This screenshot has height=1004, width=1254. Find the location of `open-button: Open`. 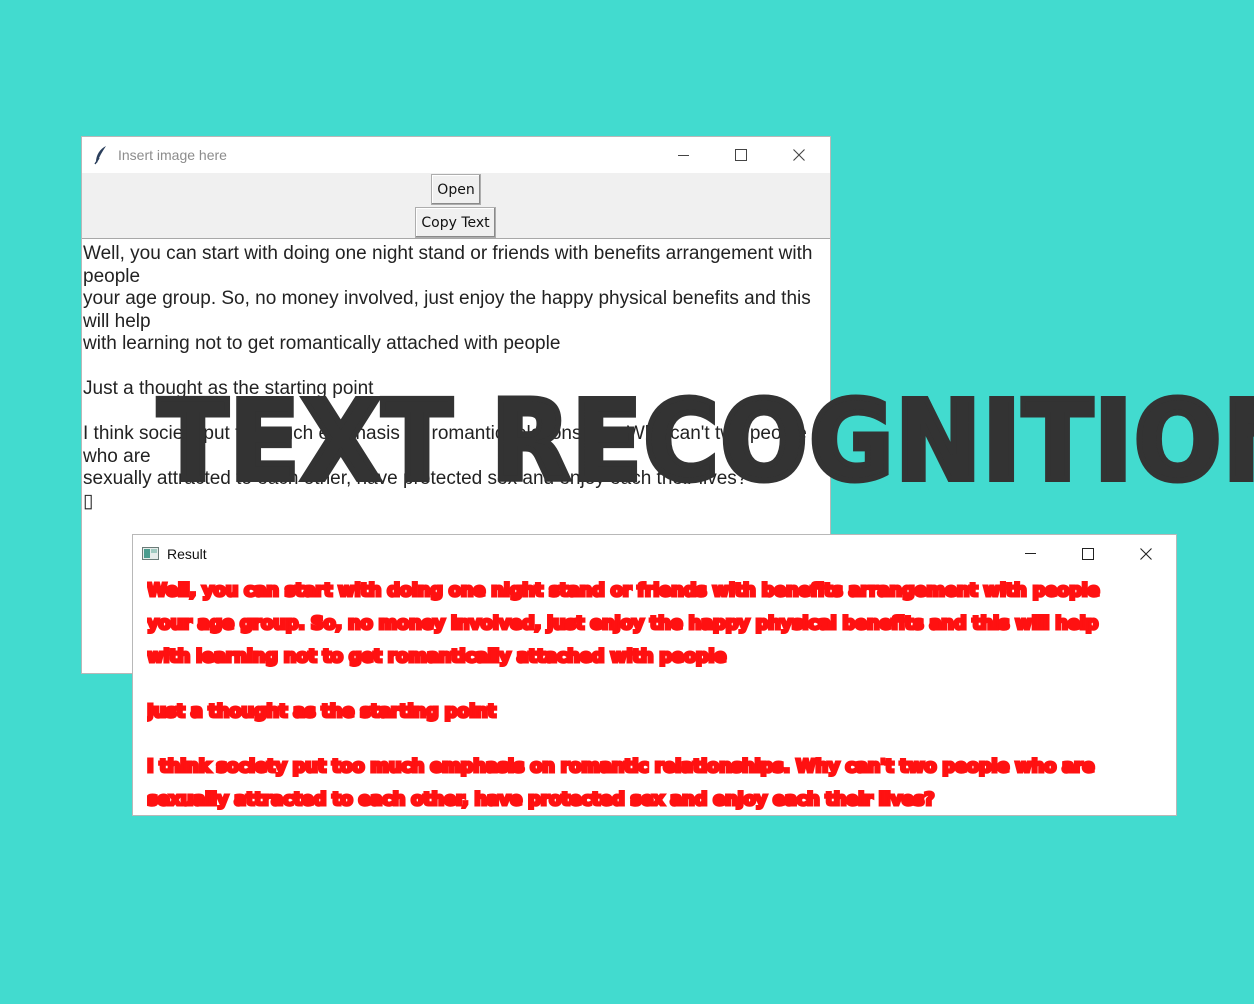

open-button: Open is located at coordinates (456, 189).